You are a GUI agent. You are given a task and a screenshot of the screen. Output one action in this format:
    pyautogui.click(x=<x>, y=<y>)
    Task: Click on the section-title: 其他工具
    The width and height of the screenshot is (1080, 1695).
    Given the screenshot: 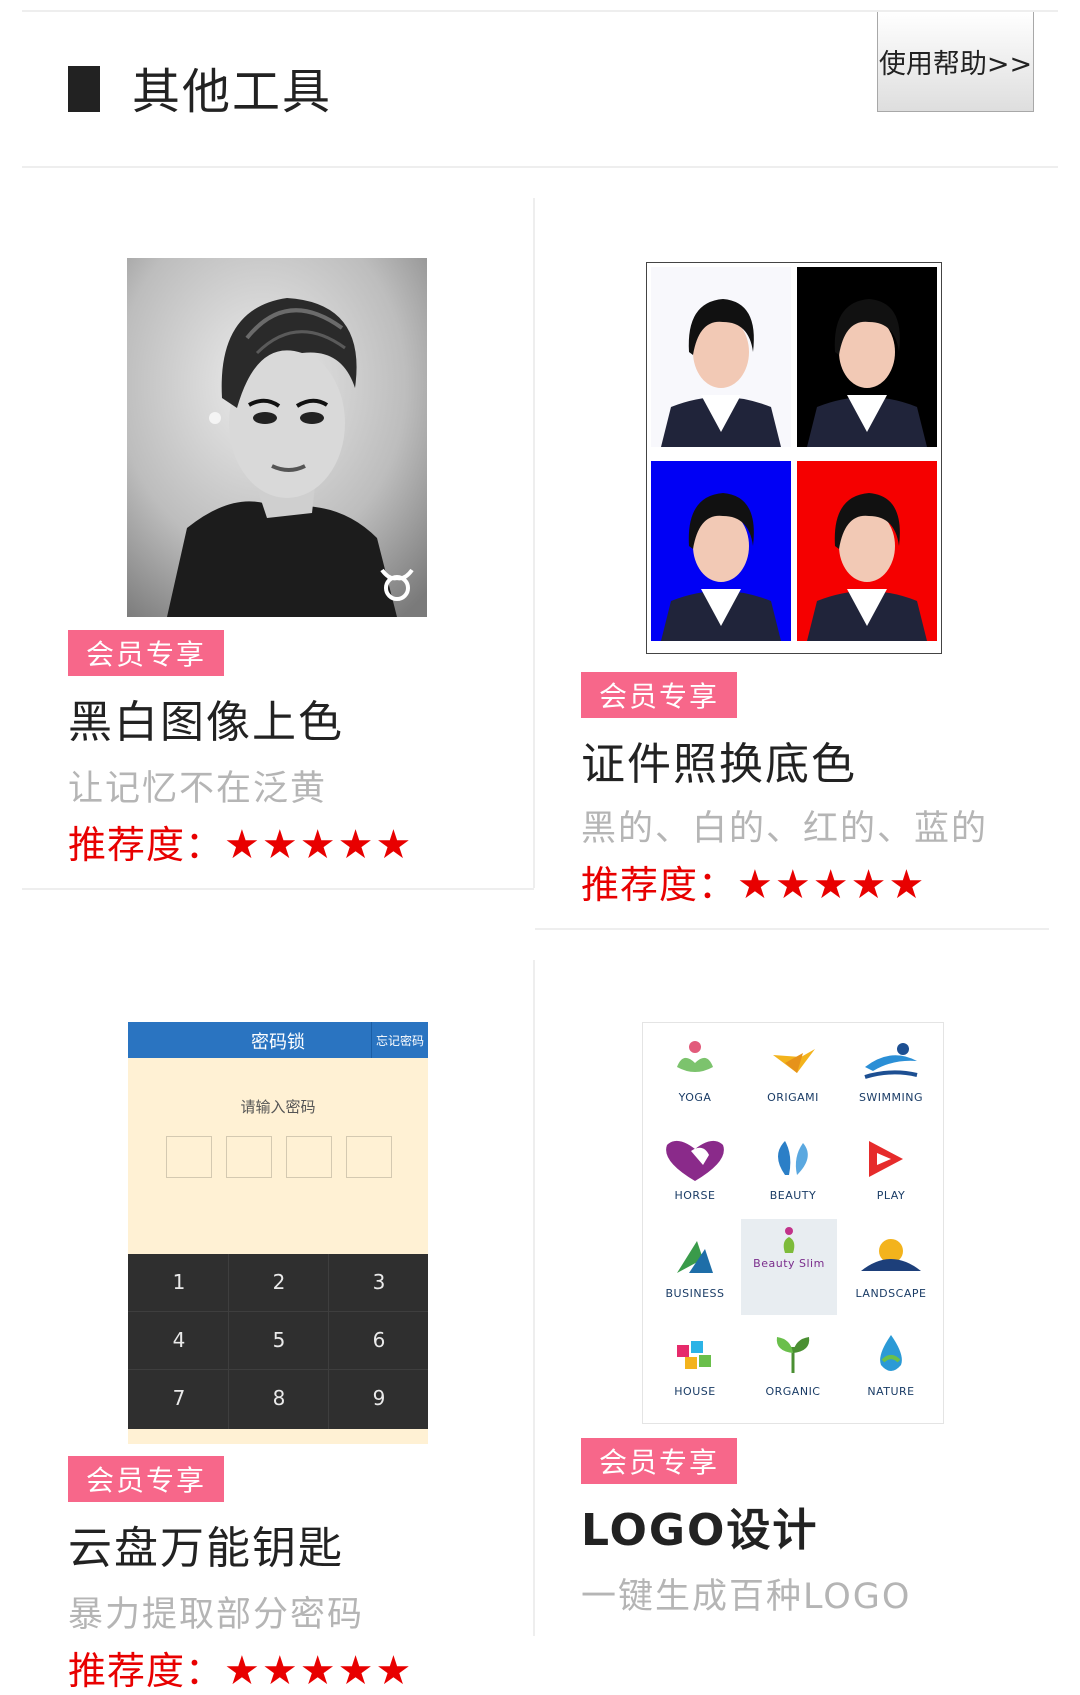 What is the action you would take?
    pyautogui.click(x=232, y=92)
    